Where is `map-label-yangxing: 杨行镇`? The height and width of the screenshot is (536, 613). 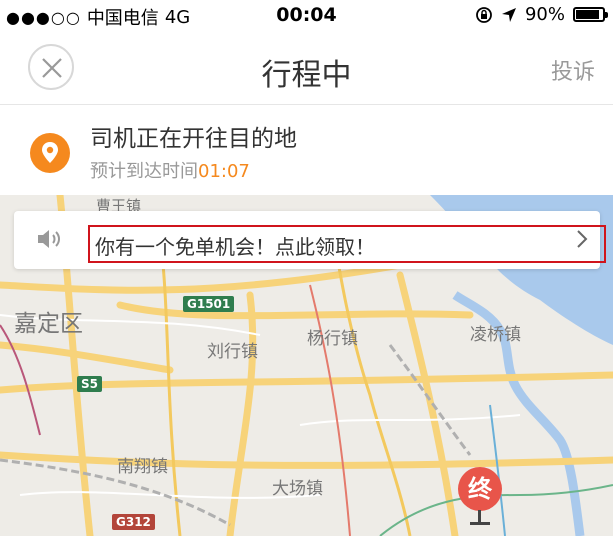
map-label-yangxing: 杨行镇 is located at coordinates (332, 339).